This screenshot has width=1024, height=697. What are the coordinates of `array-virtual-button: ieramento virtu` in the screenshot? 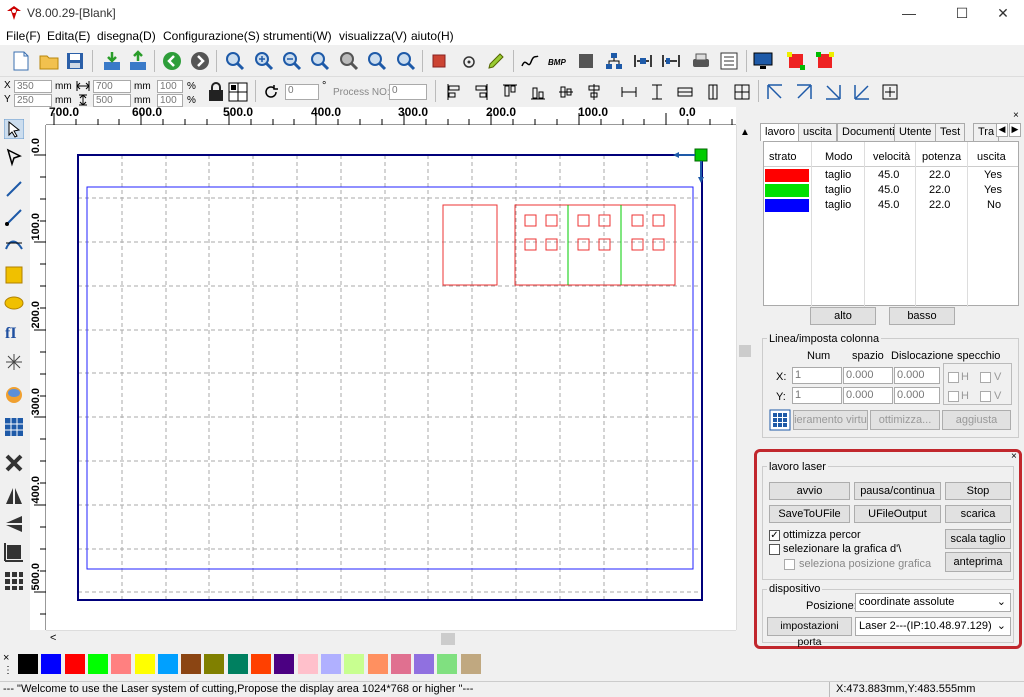 It's located at (830, 420).